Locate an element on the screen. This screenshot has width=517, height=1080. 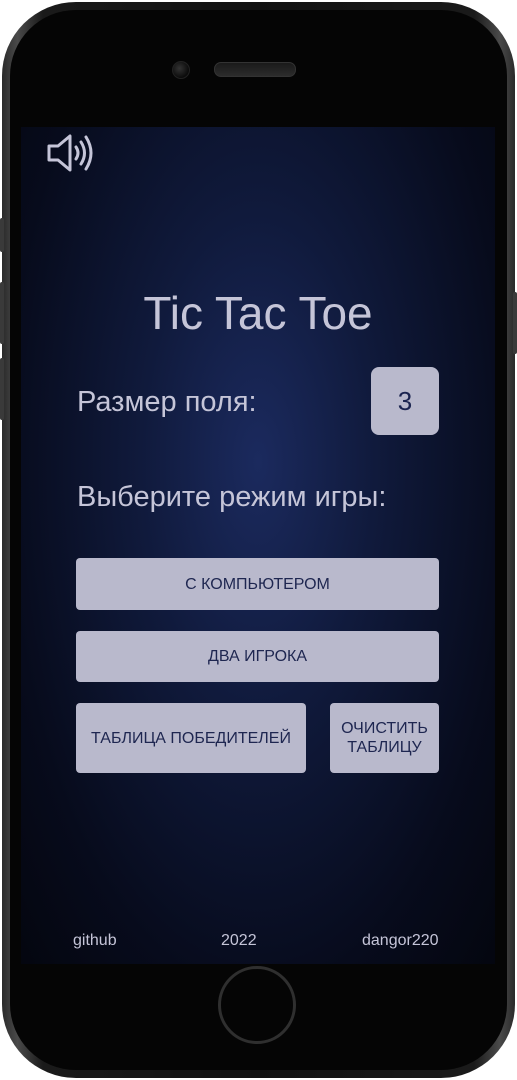
home-button is located at coordinates (257, 1005).